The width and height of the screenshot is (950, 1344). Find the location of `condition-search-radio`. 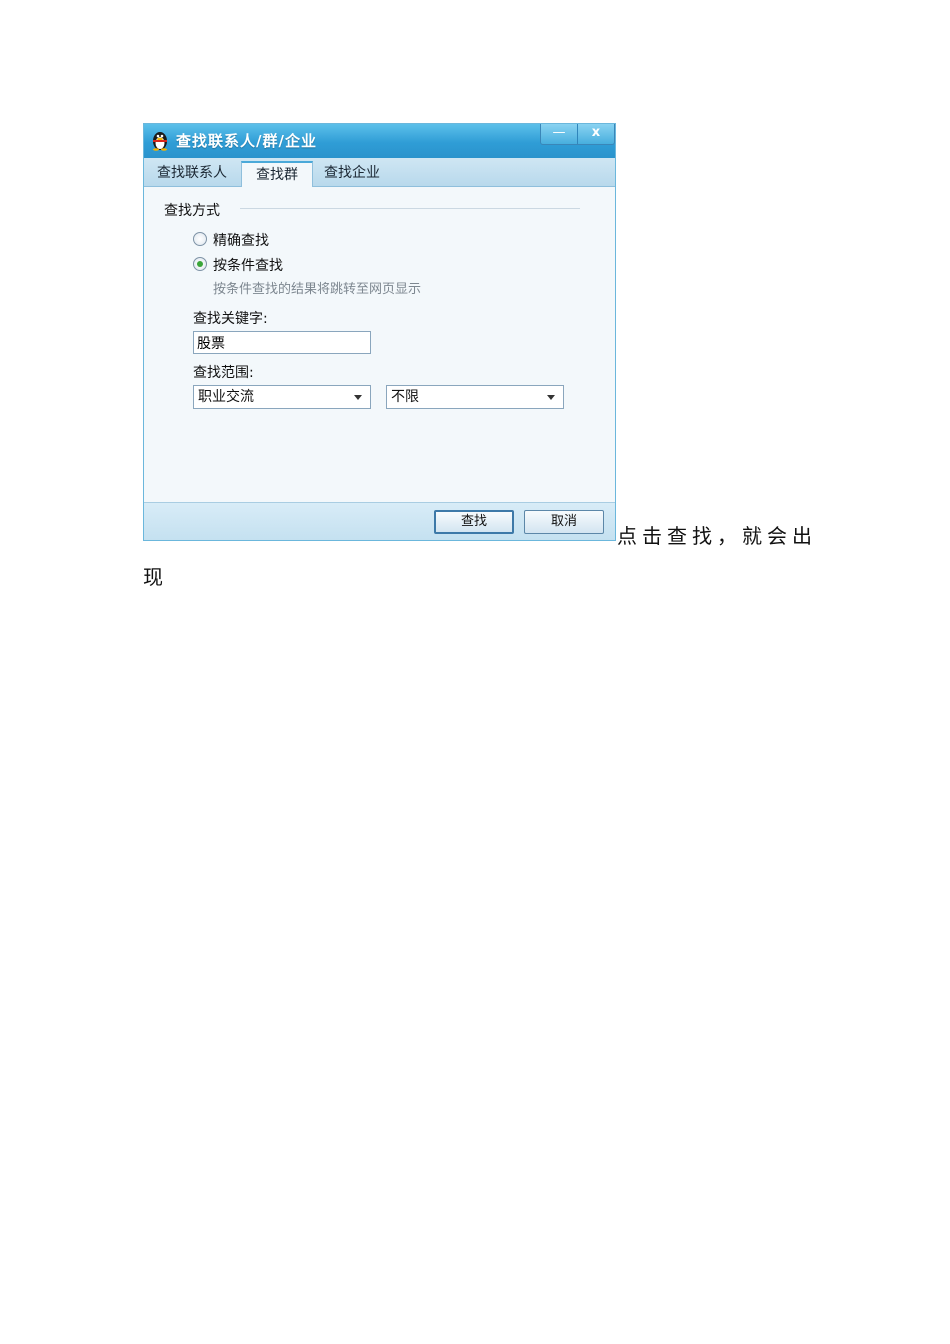

condition-search-radio is located at coordinates (200, 264).